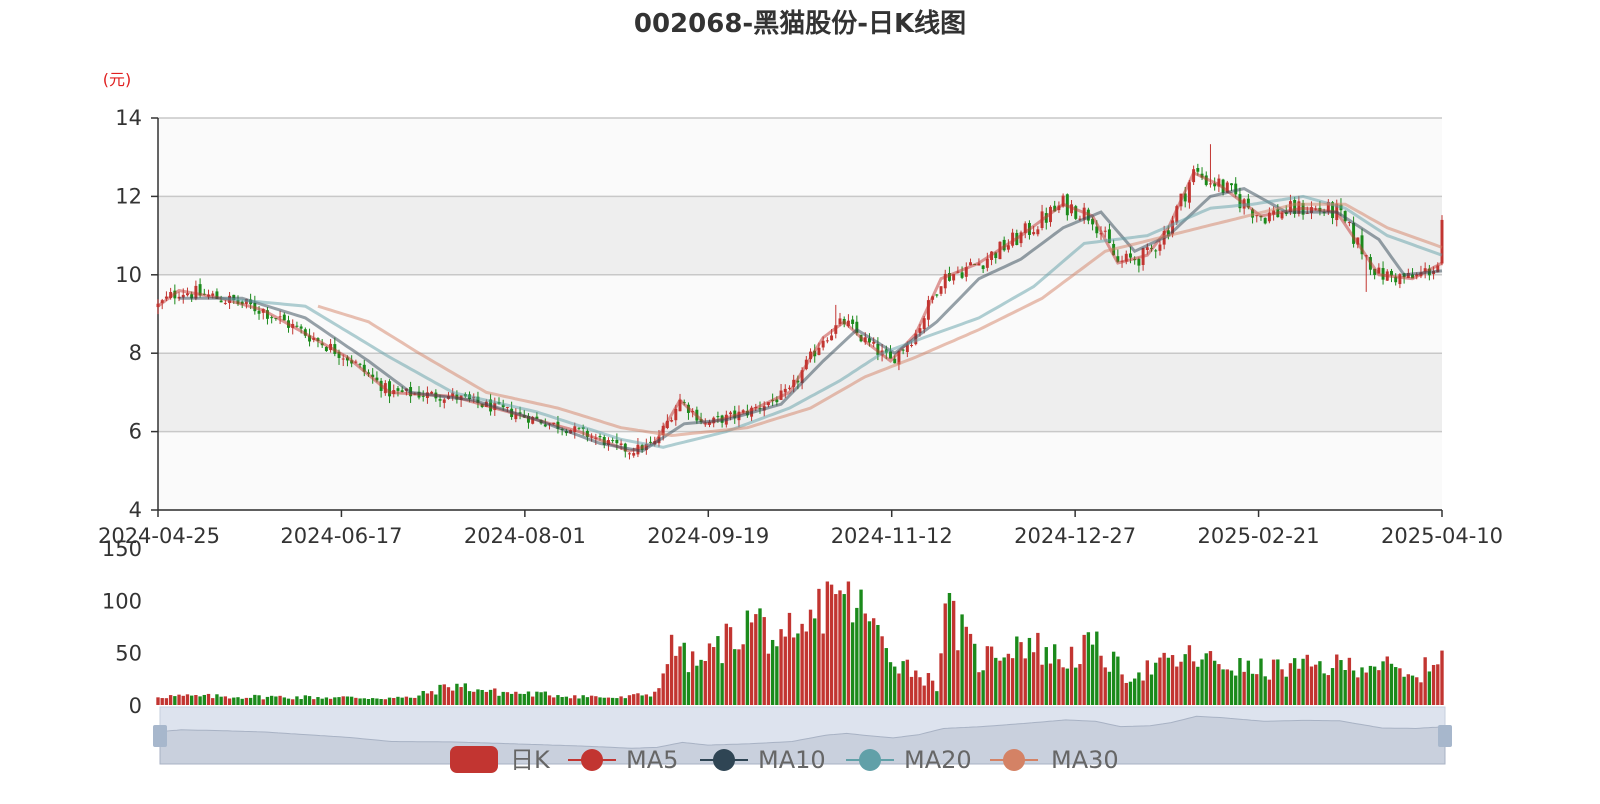 This screenshot has height=804, width=1600. Describe the element at coordinates (724, 760) in the screenshot. I see `legend-marker-icon` at that location.